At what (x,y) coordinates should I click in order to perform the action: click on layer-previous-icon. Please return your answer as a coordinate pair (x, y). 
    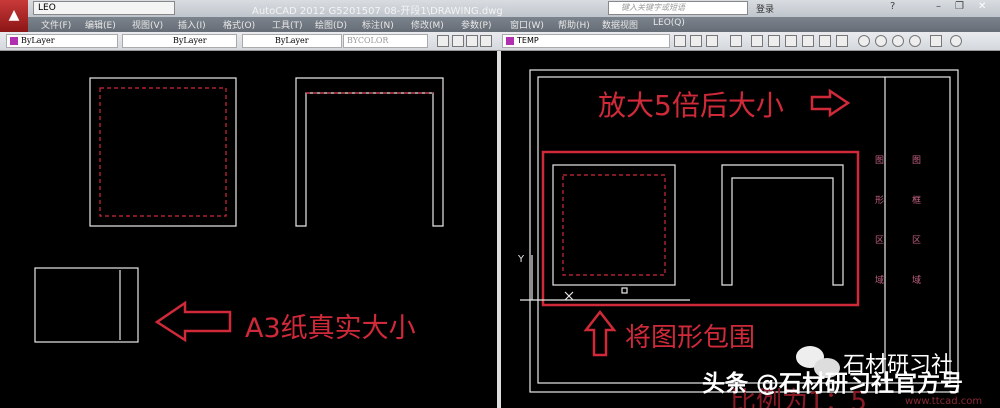
    Looking at the image, I should click on (680, 41).